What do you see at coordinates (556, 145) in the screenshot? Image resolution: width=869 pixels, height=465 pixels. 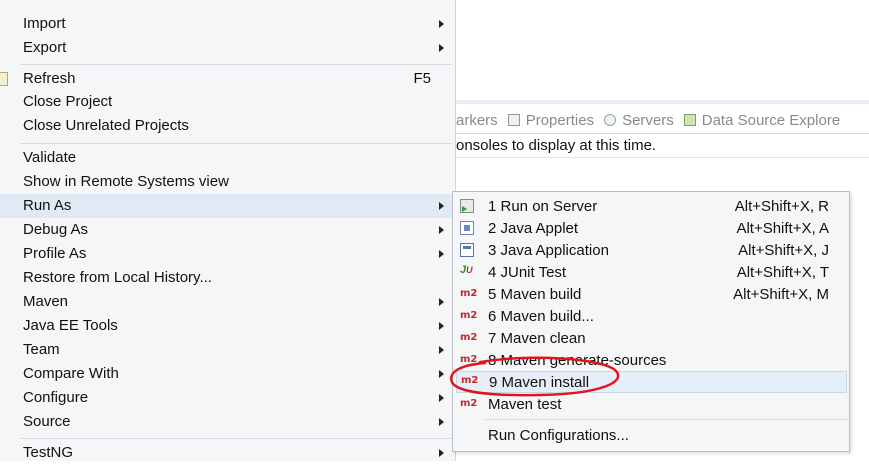 I see `console-empty-message: onsoles to display at this time.` at bounding box center [556, 145].